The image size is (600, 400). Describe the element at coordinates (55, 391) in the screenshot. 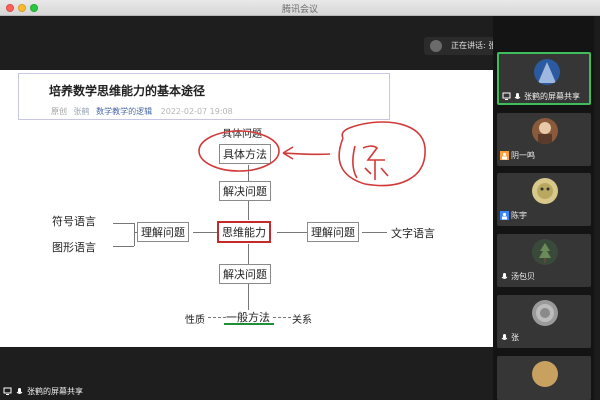

I see `screen-share-name: 张鹤的屏幕共享` at that location.